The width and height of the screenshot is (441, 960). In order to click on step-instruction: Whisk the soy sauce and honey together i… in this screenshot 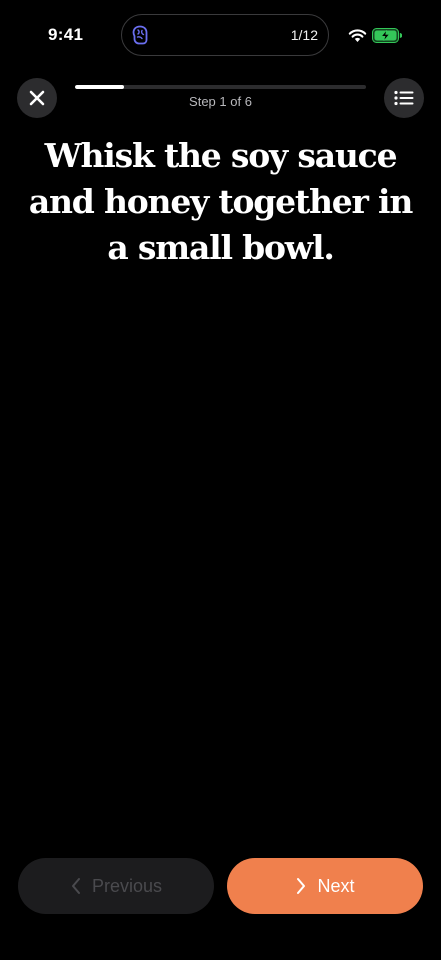, I will do `click(221, 201)`.